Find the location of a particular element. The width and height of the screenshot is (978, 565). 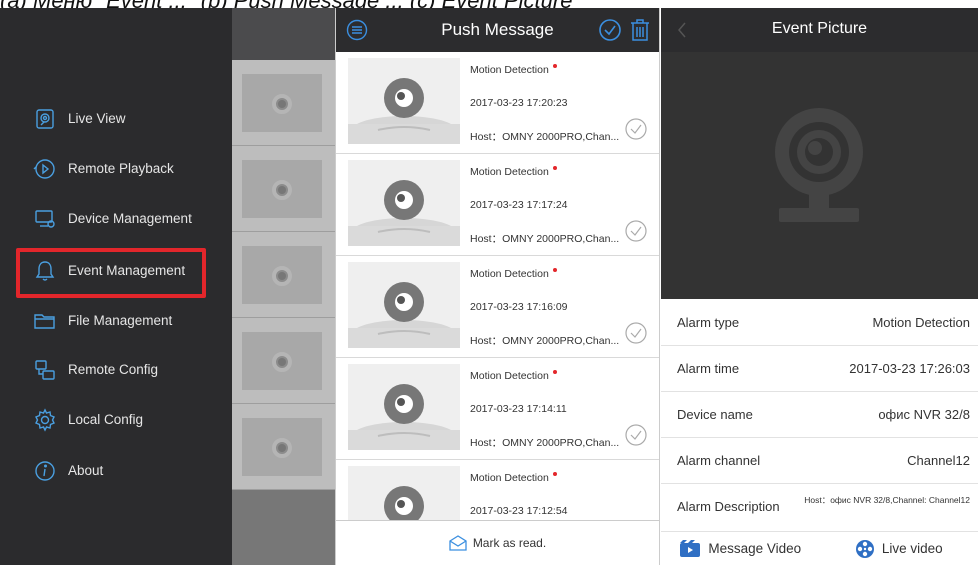

info-icon is located at coordinates (45, 471).